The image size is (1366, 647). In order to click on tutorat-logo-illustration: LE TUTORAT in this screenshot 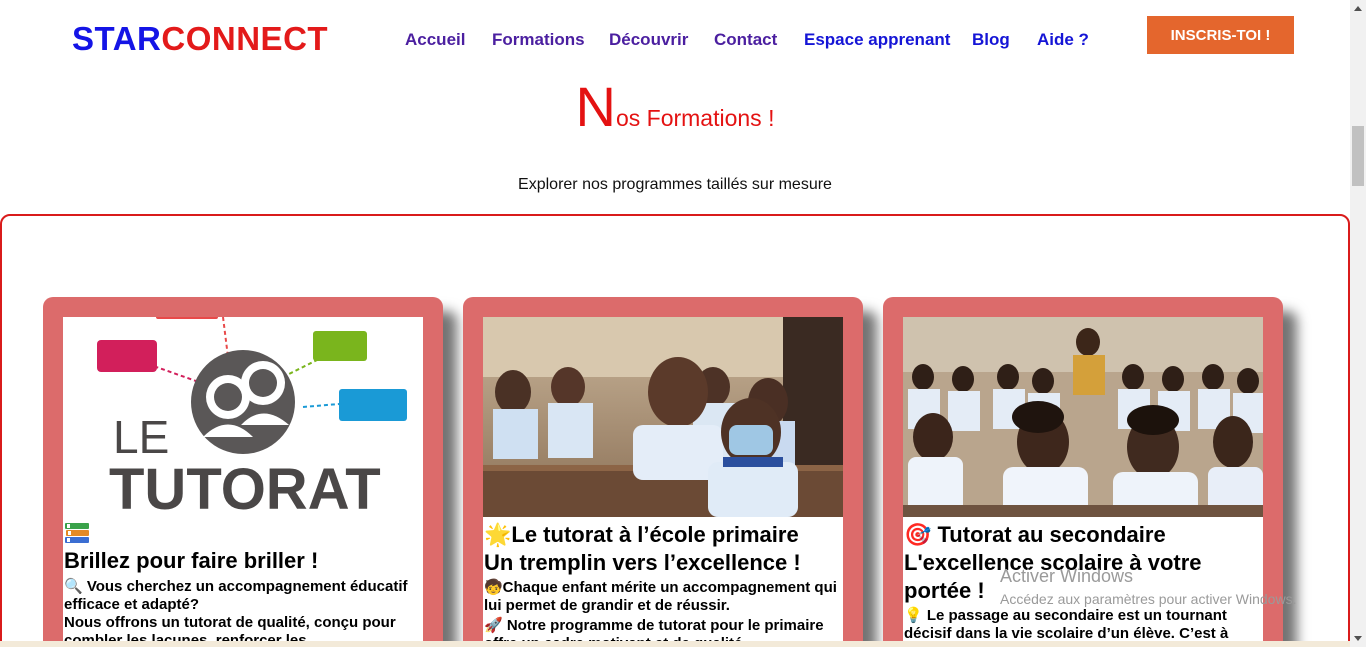, I will do `click(243, 417)`.